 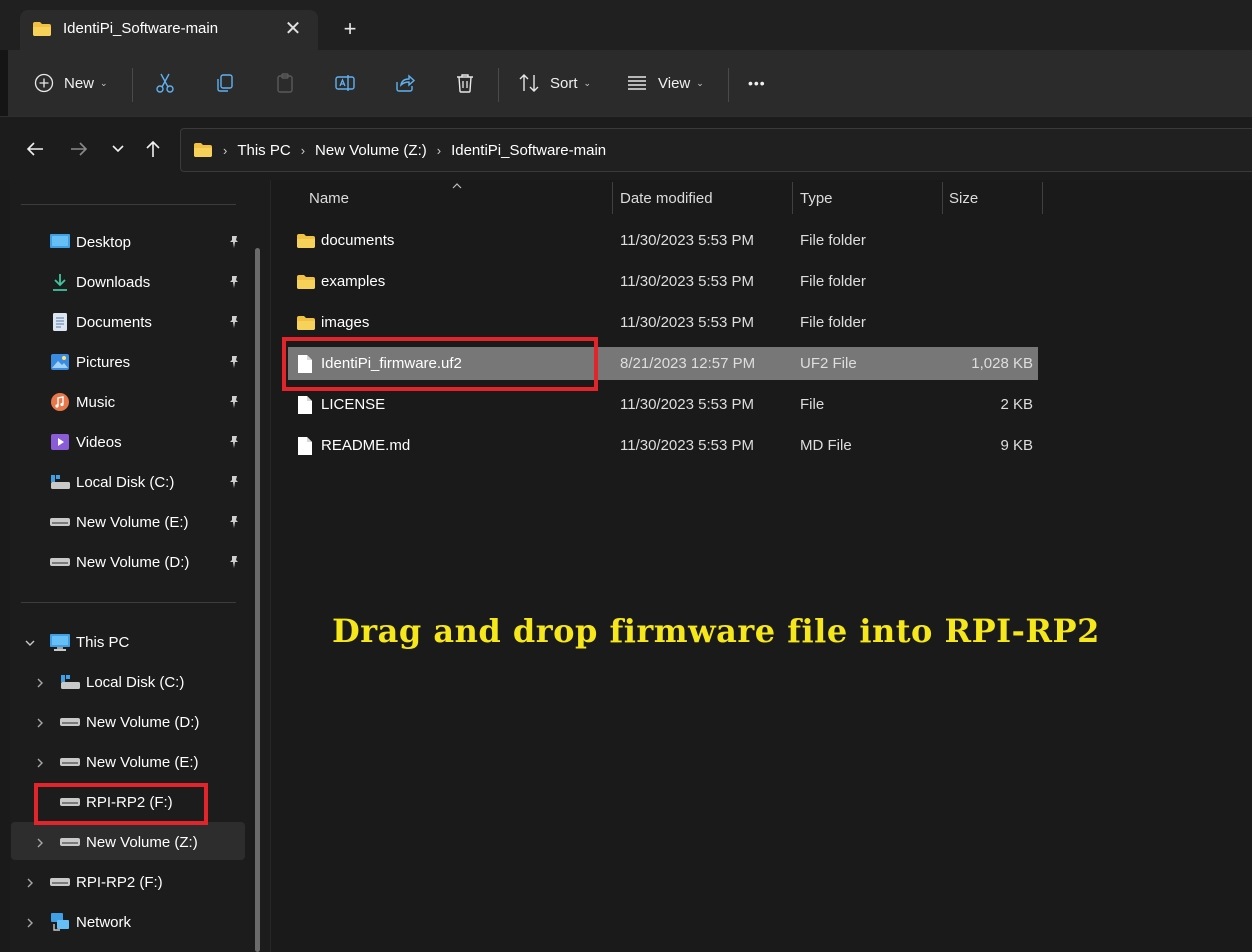 I want to click on file-date: 11/30/2023 5:53 PM, so click(x=687, y=445).